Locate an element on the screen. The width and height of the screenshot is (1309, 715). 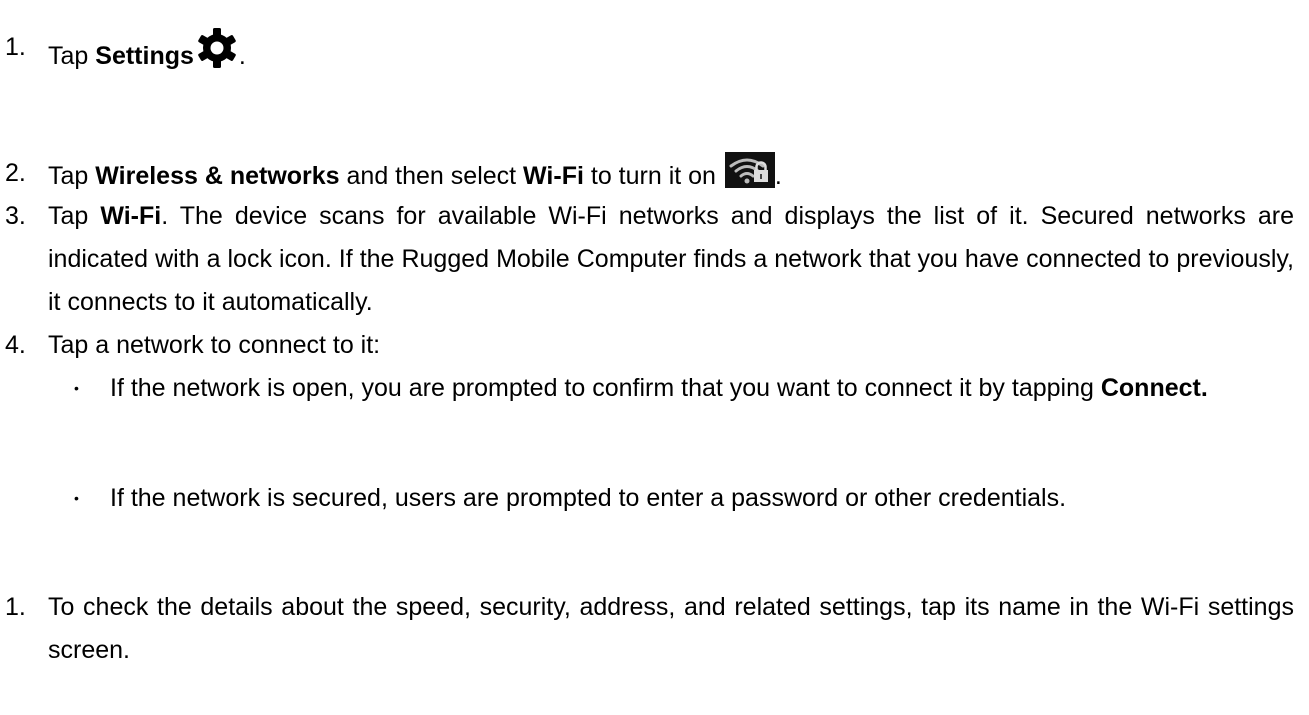
gear-icon is located at coordinates (217, 48).